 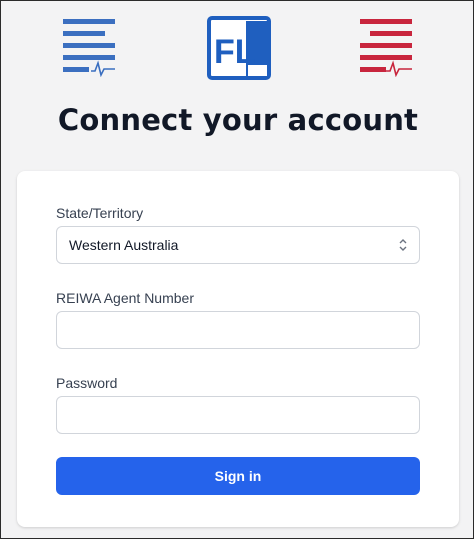 What do you see at coordinates (238, 120) in the screenshot?
I see `page-title: Connect your account` at bounding box center [238, 120].